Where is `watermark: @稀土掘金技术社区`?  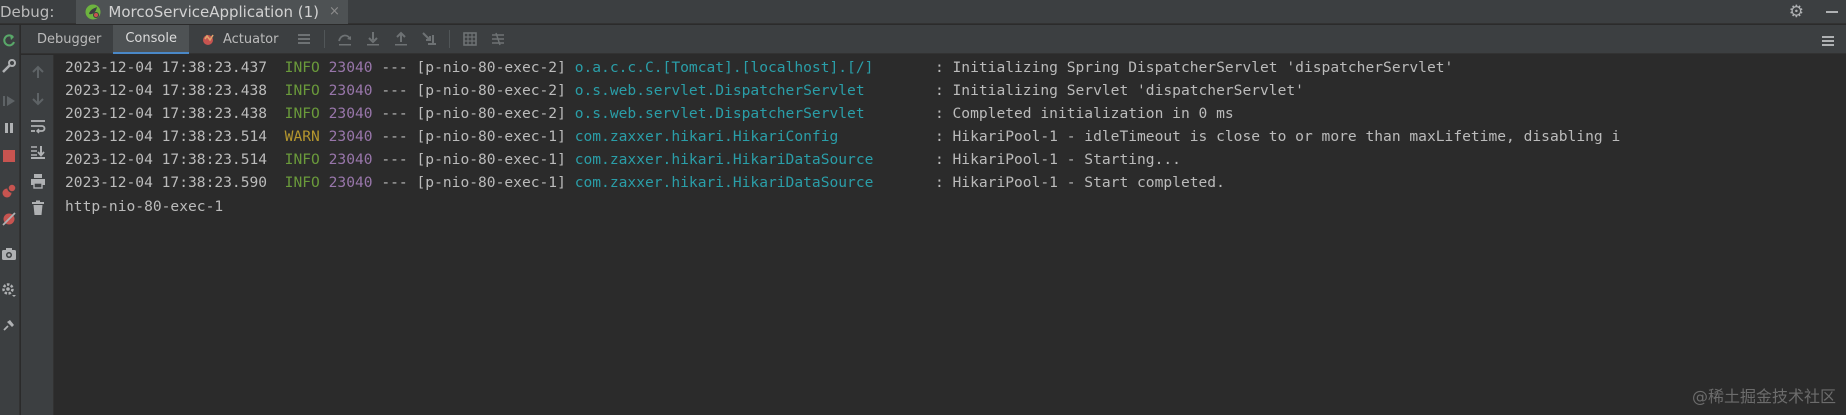 watermark: @稀土掘金技术社区 is located at coordinates (1763, 396).